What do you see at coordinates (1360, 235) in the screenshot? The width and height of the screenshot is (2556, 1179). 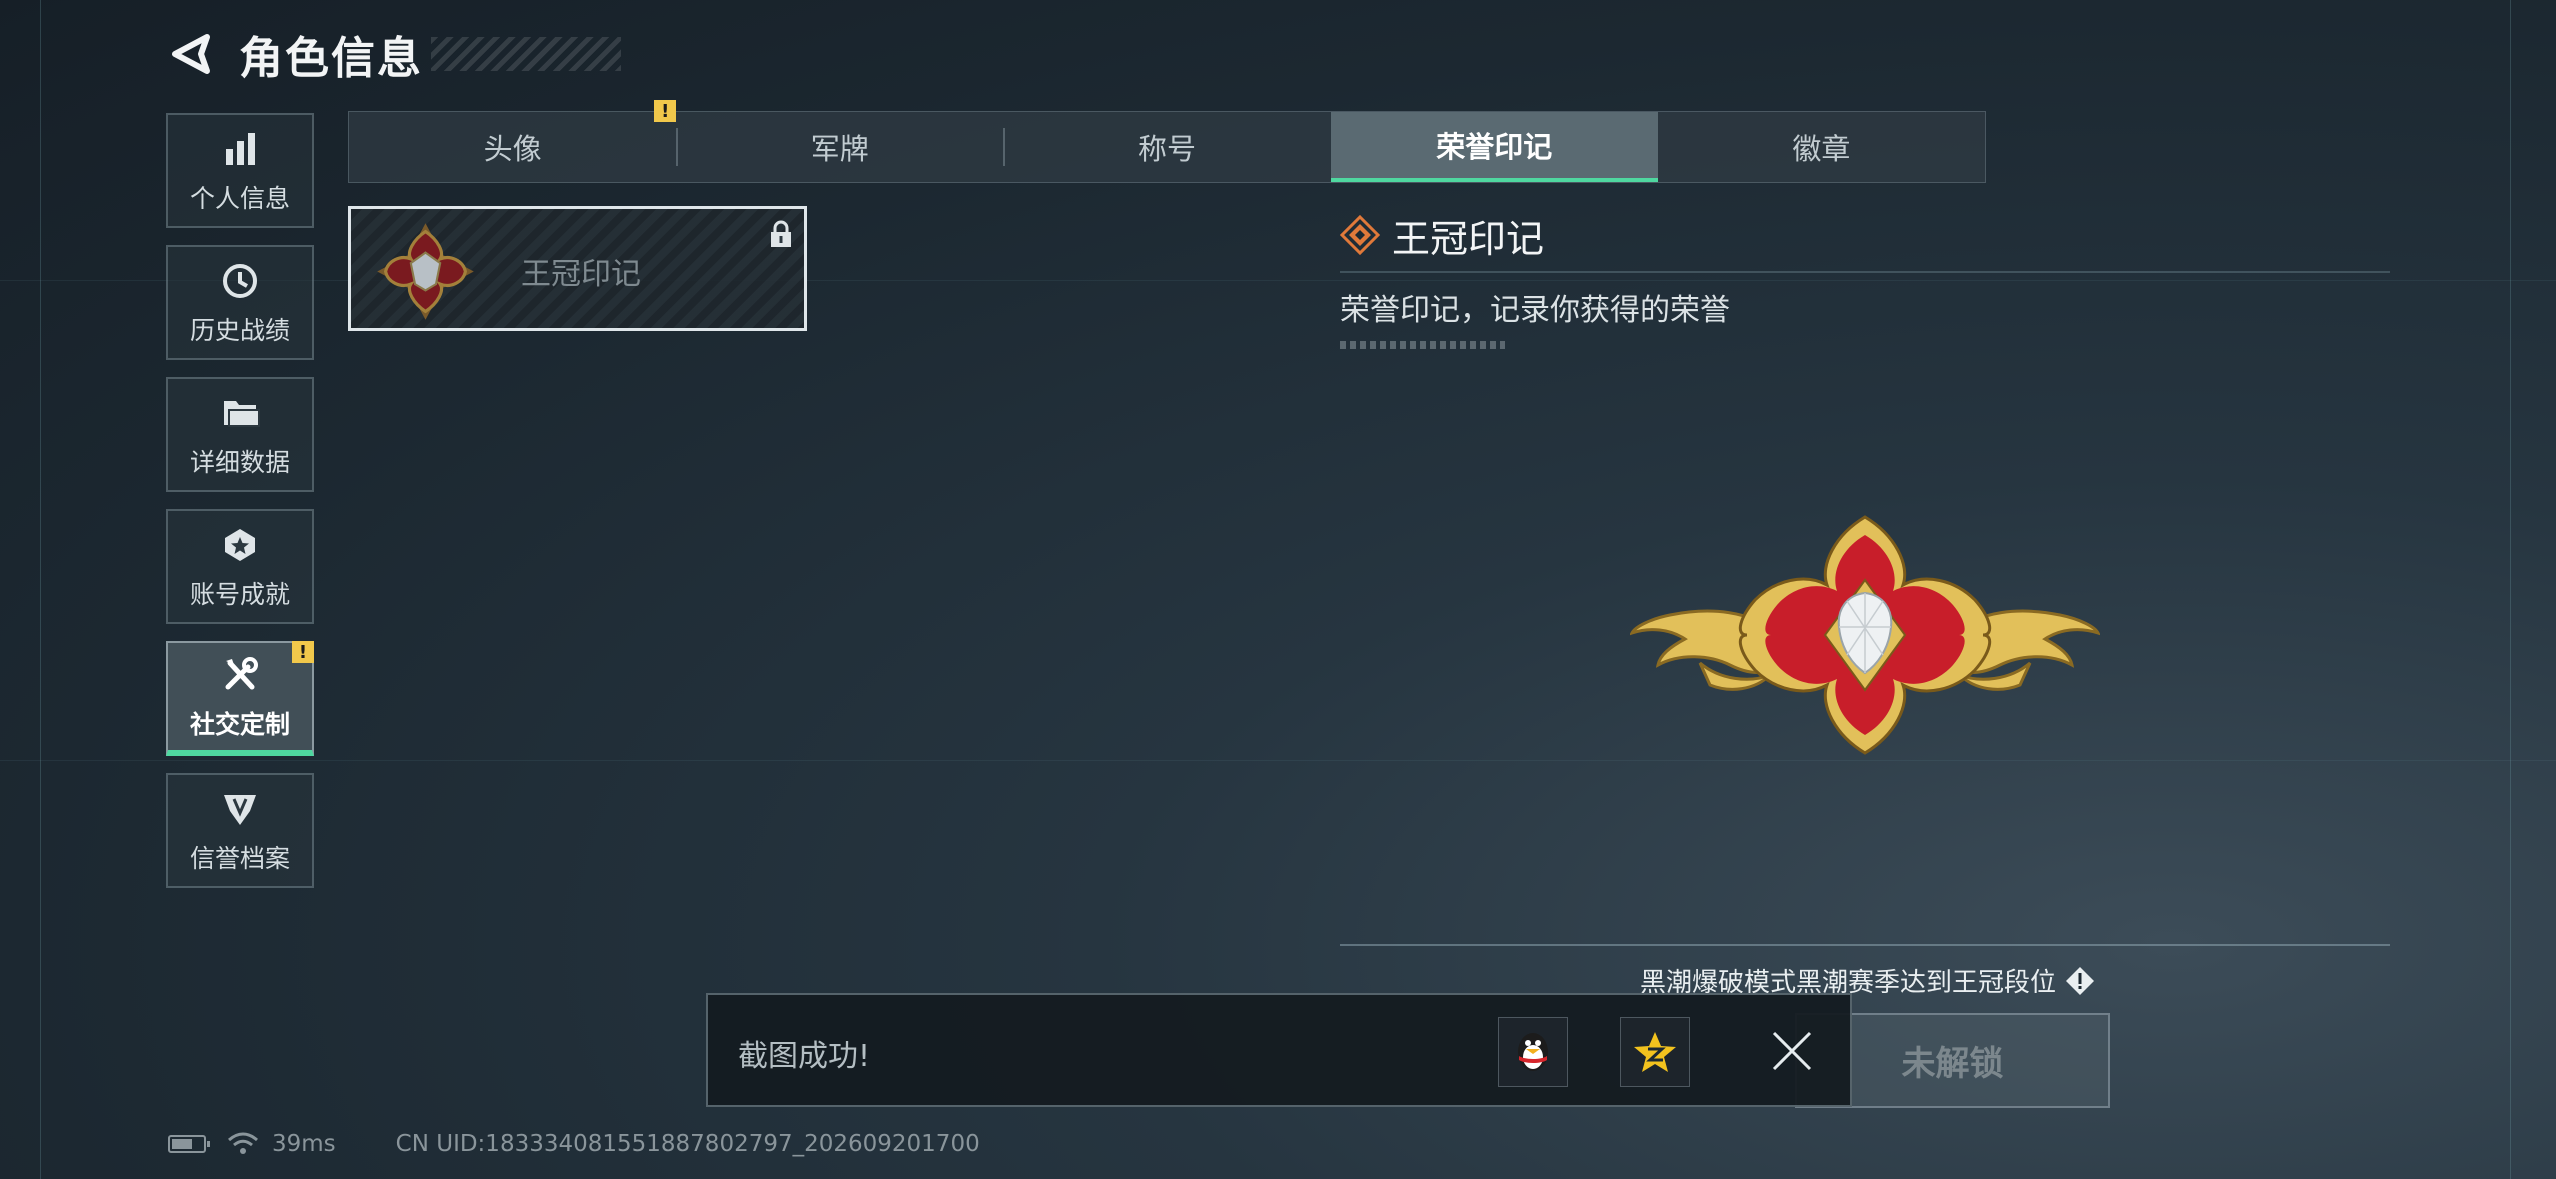 I see `seal-diamond-icon` at bounding box center [1360, 235].